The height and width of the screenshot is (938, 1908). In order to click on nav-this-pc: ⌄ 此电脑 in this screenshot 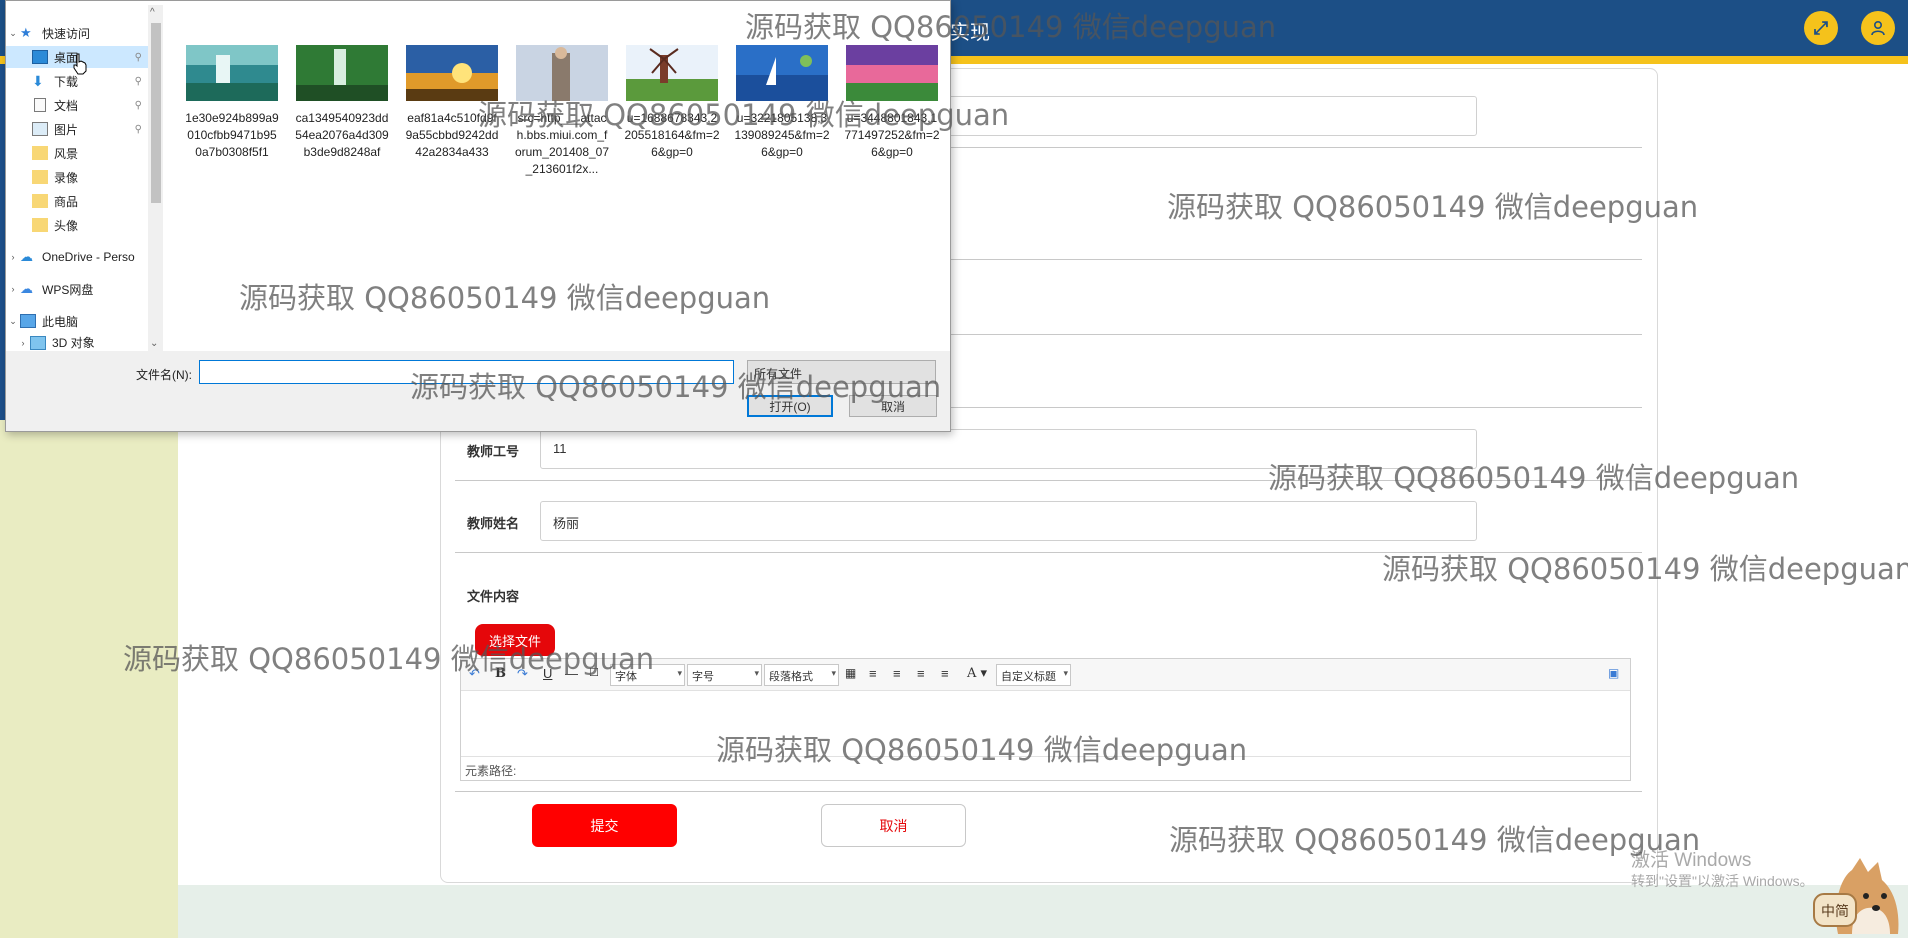, I will do `click(77, 321)`.